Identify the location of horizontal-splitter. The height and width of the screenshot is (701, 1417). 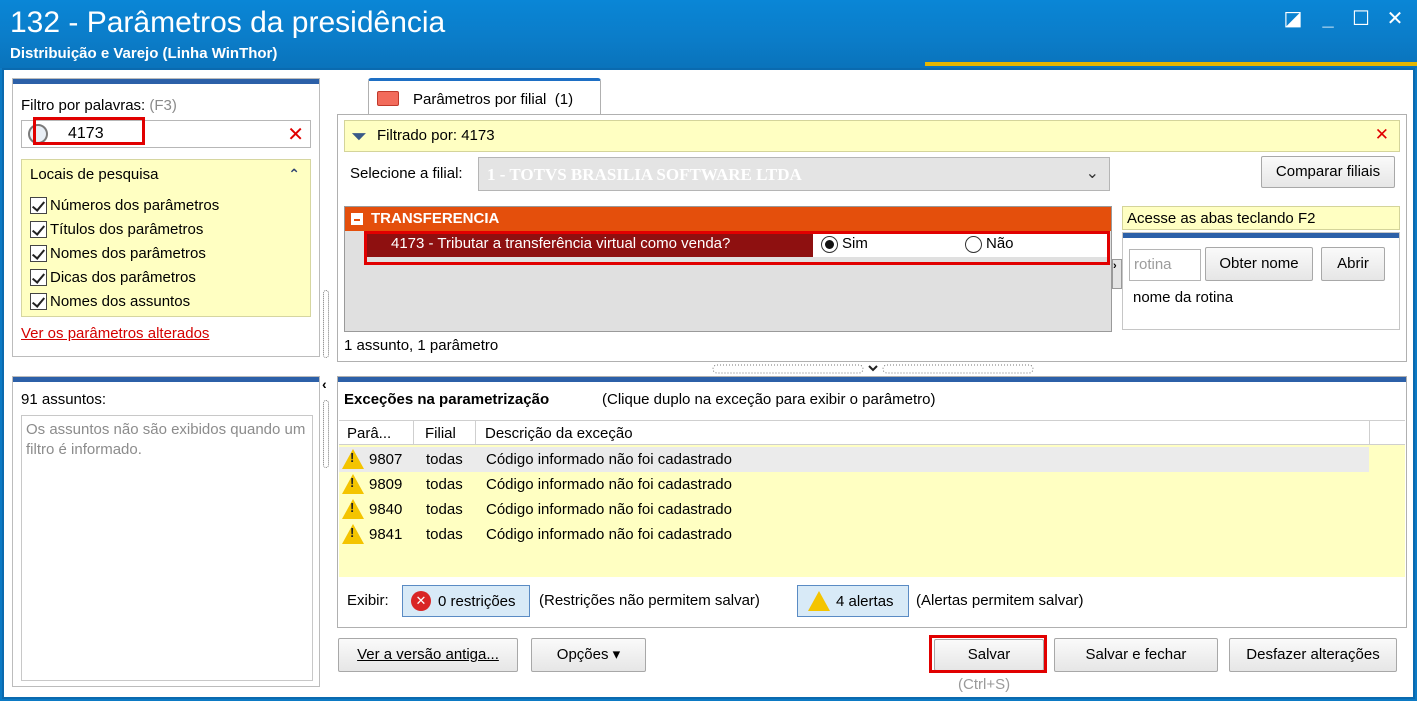
(873, 369).